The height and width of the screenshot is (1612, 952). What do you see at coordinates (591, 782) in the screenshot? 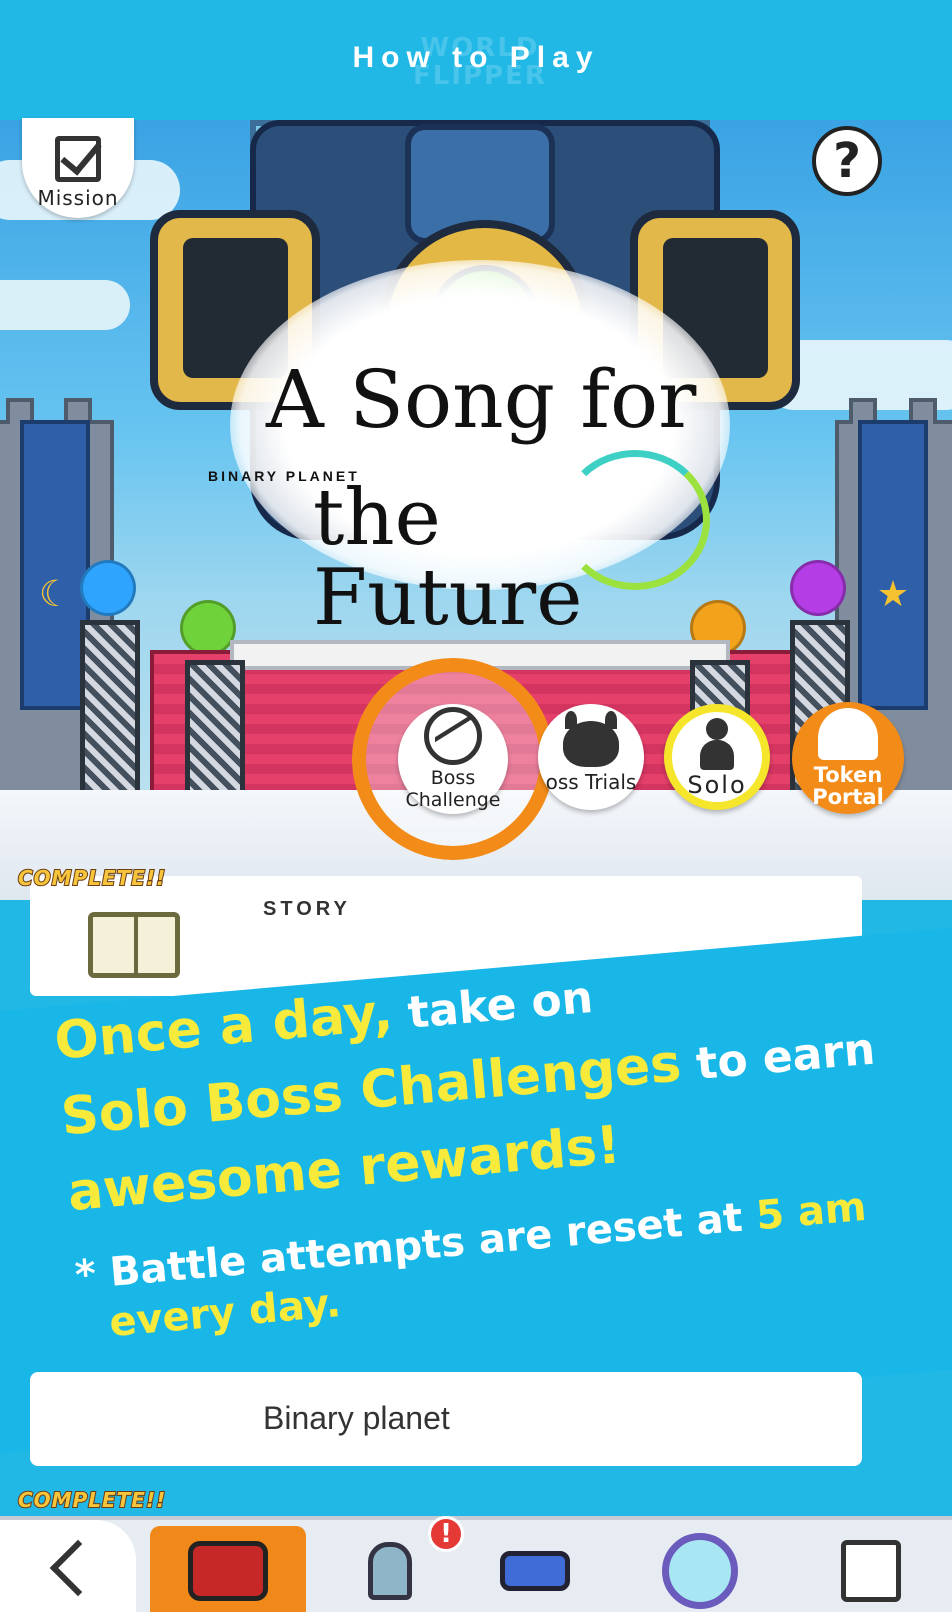
I see `boss-trials-label: oss Trials` at bounding box center [591, 782].